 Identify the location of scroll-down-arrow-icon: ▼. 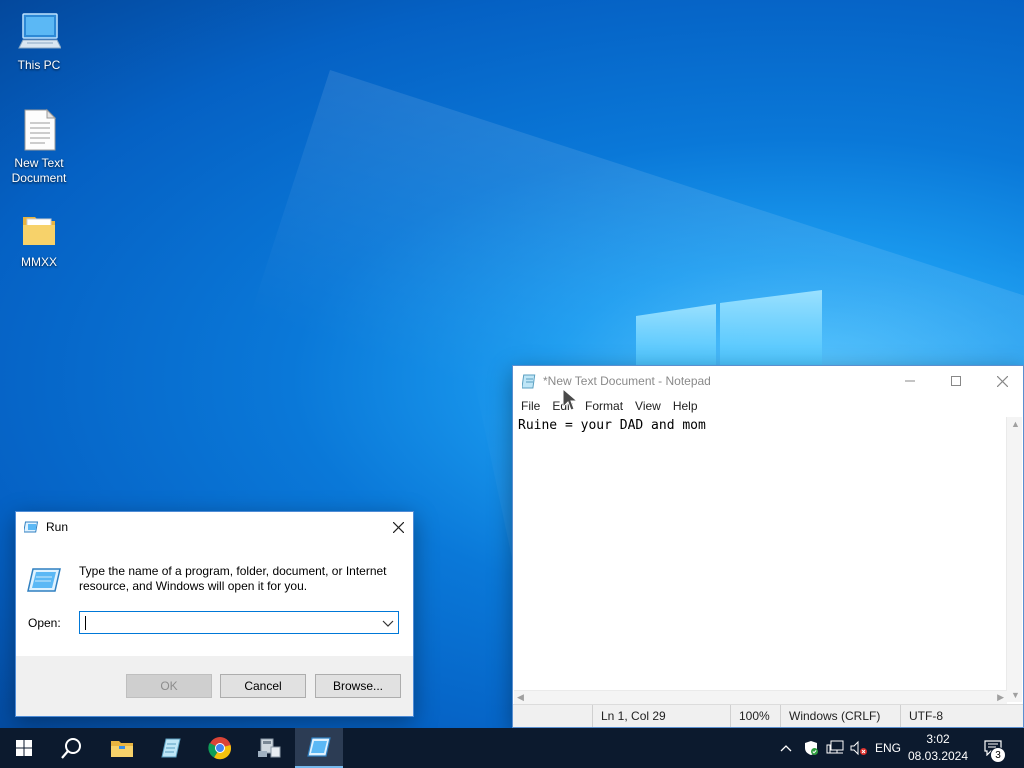
(1015, 695).